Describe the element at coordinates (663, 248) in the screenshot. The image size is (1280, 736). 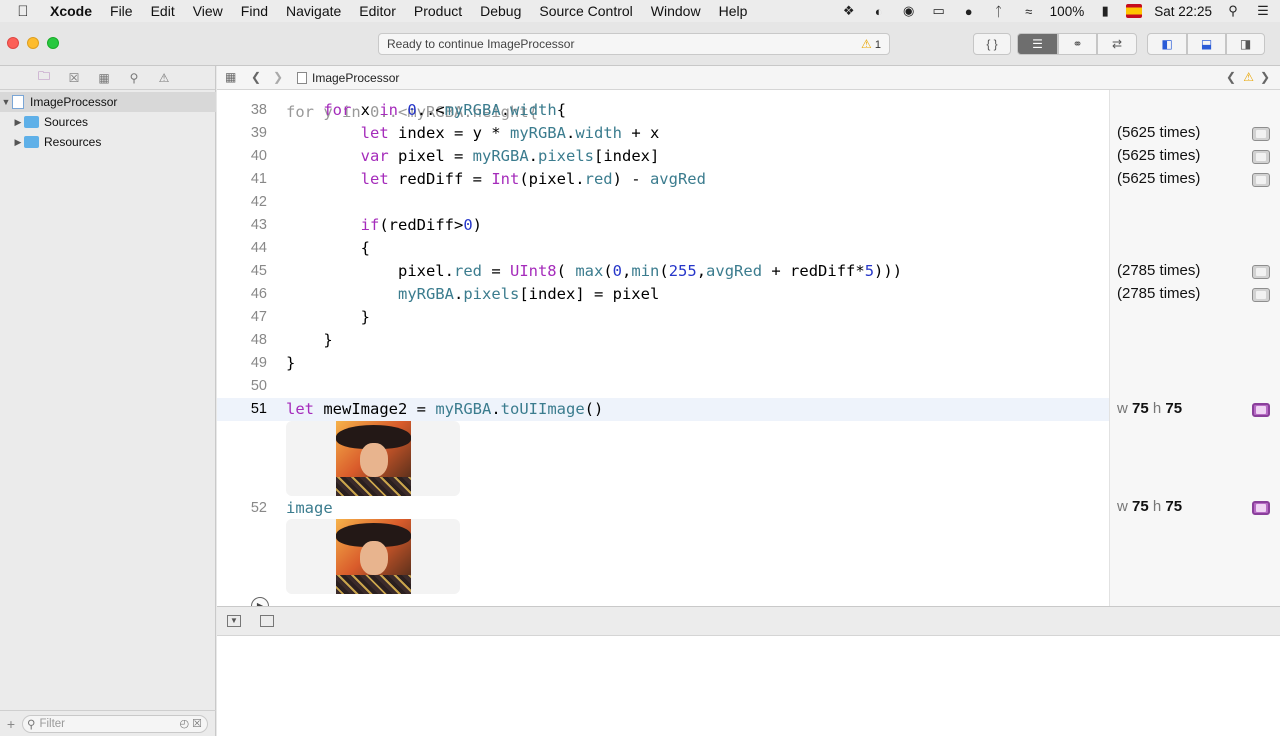
I see `code-line: 44 {` at that location.